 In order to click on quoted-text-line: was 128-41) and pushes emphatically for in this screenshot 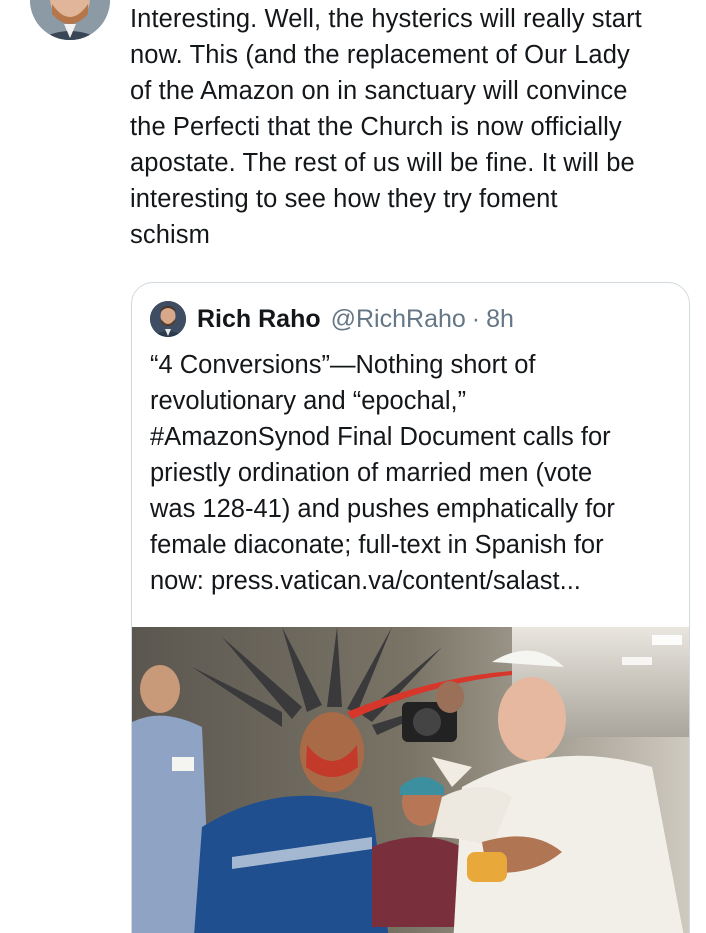, I will do `click(382, 509)`.